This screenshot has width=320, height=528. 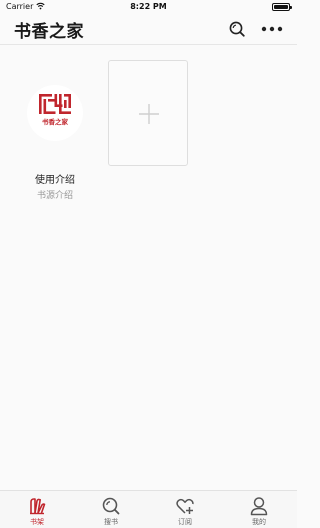 What do you see at coordinates (49, 32) in the screenshot?
I see `page-title: 书香之家` at bounding box center [49, 32].